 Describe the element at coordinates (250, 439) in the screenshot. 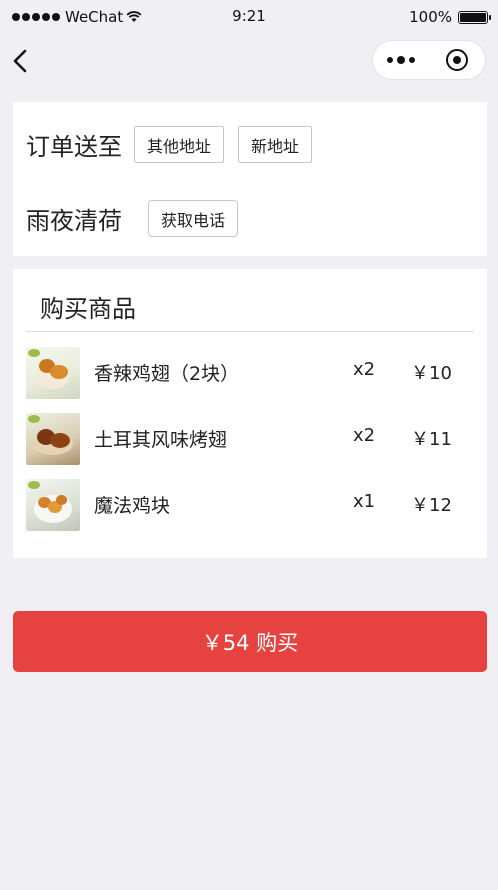

I see `goods-item: 土耳其风味烤翅 x2 ￥11` at that location.